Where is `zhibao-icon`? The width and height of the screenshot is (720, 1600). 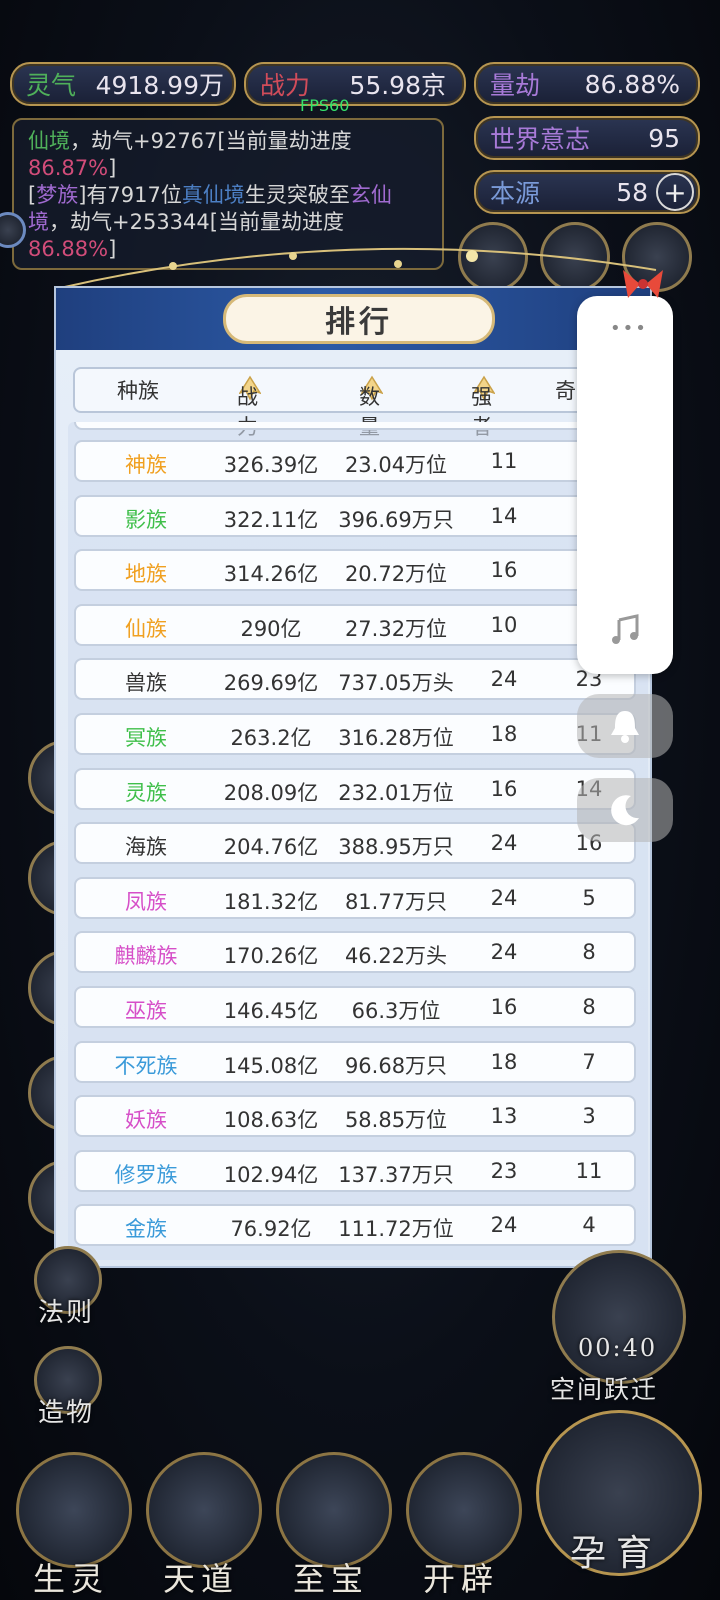 zhibao-icon is located at coordinates (334, 1510).